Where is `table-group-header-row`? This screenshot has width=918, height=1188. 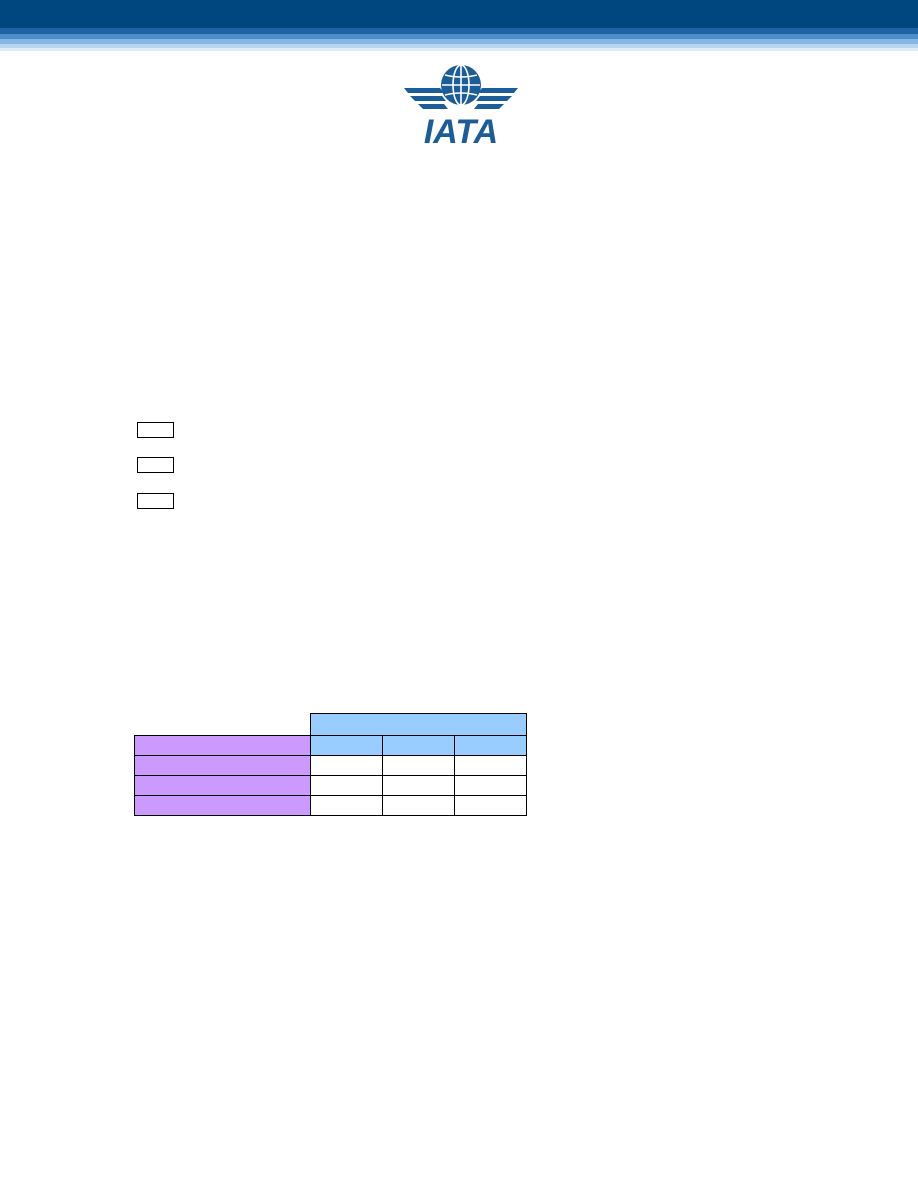 table-group-header-row is located at coordinates (331, 724).